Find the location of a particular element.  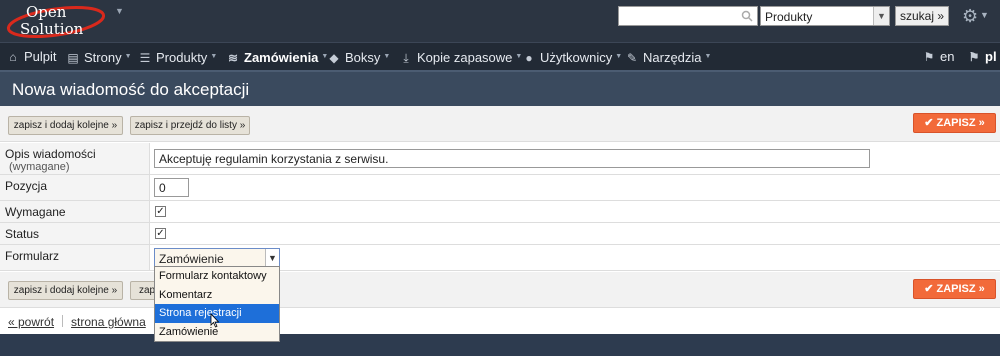

nav-item-boksy: ◆ Boksy ▼ is located at coordinates (358, 57).